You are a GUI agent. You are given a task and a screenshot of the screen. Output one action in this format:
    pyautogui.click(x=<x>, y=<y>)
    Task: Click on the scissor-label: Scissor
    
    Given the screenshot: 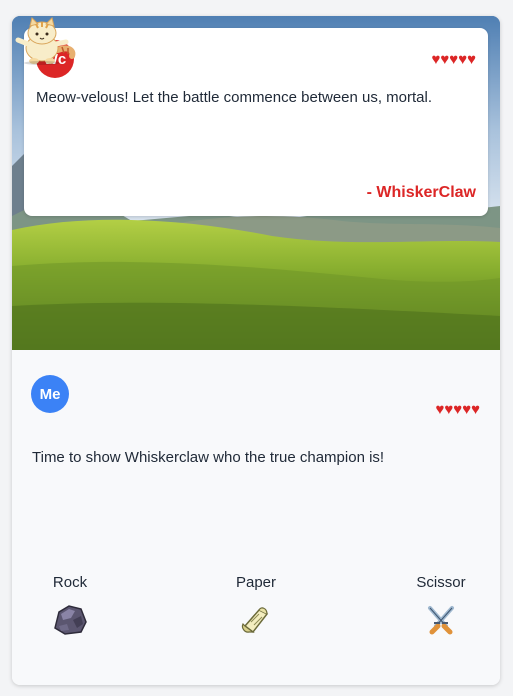 What is the action you would take?
    pyautogui.click(x=441, y=582)
    